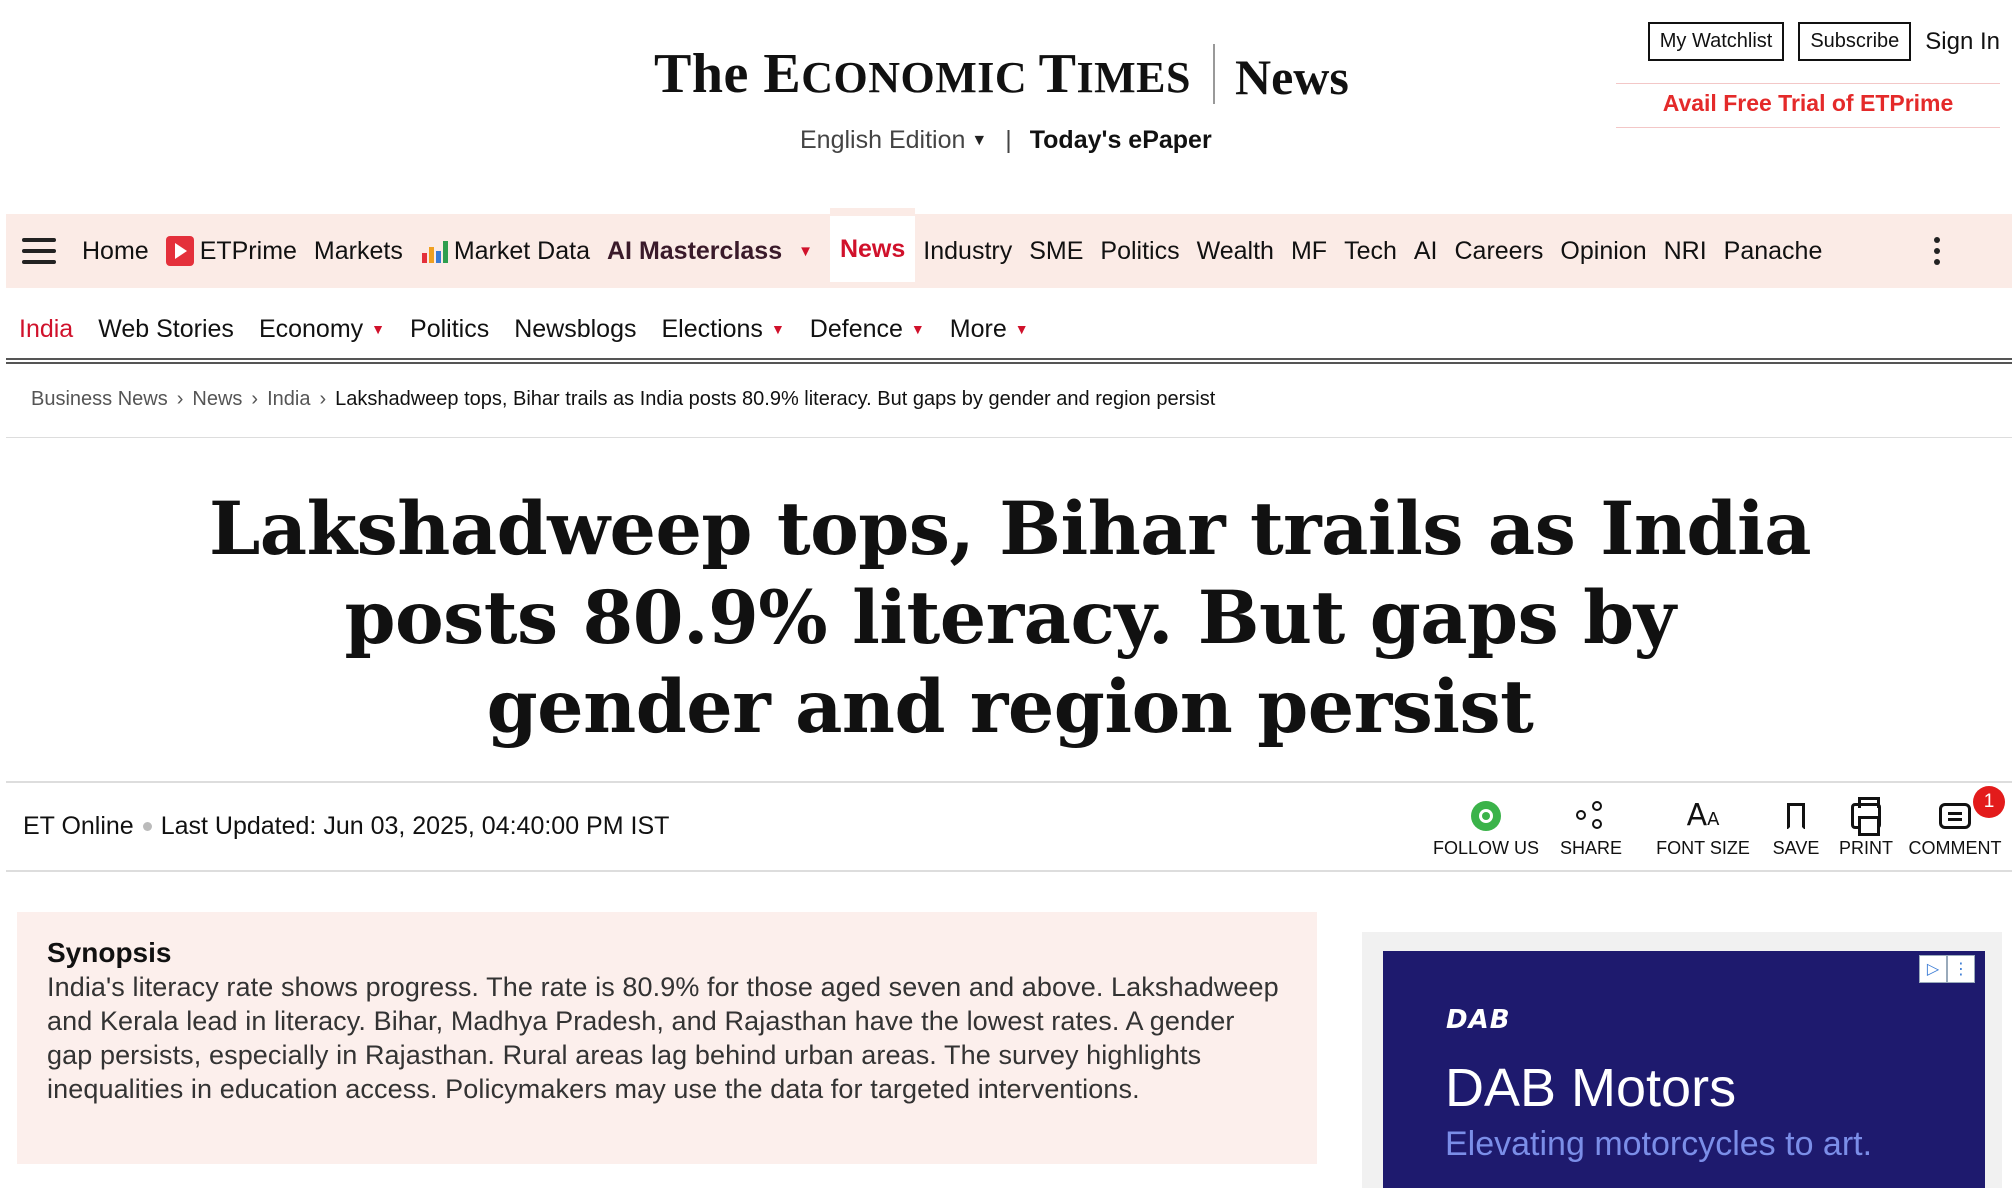 This screenshot has width=2012, height=1188. I want to click on subnav-item-label: More, so click(978, 328).